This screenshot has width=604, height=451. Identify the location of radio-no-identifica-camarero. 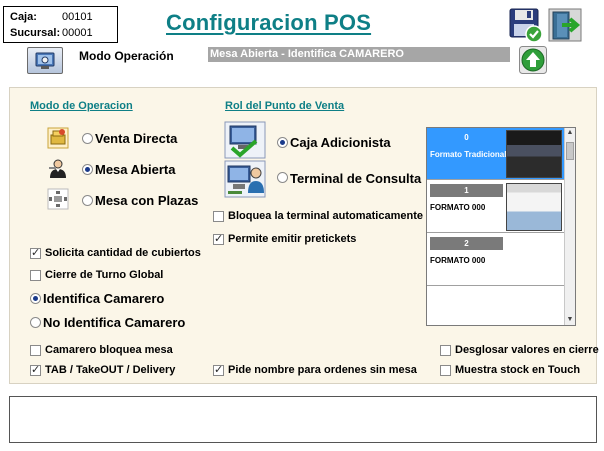
(35, 322).